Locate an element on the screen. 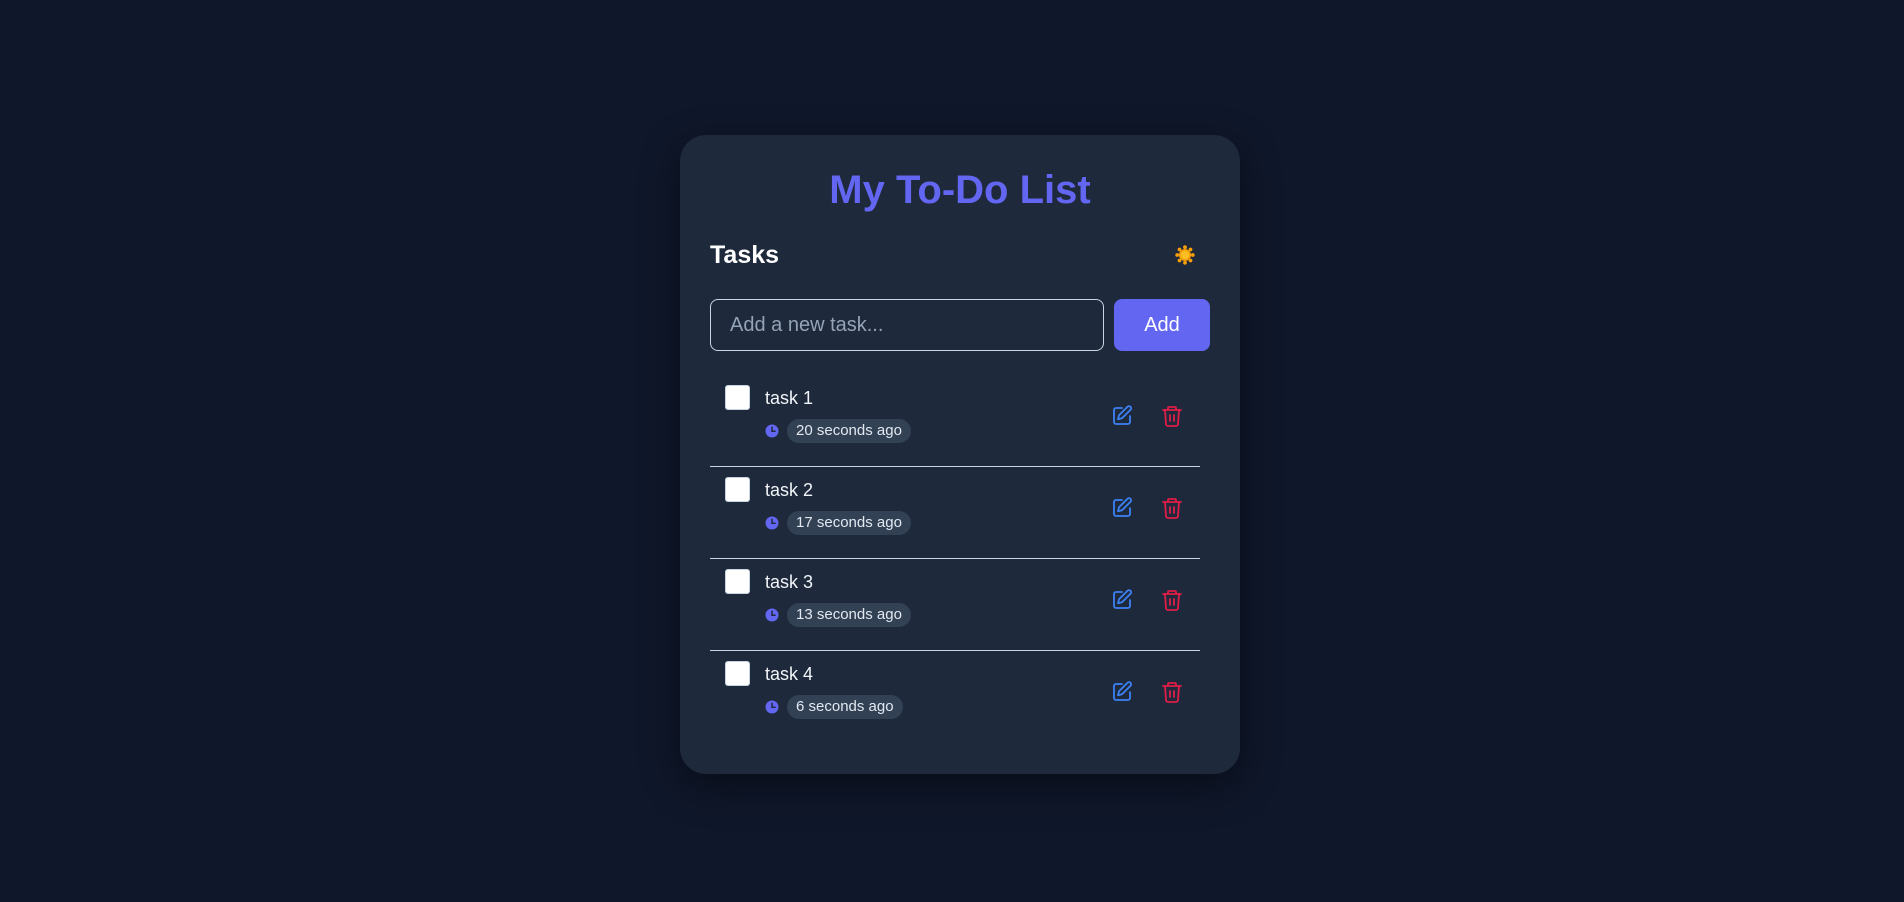  task-item: task 4 6 seconds ago is located at coordinates (955, 696).